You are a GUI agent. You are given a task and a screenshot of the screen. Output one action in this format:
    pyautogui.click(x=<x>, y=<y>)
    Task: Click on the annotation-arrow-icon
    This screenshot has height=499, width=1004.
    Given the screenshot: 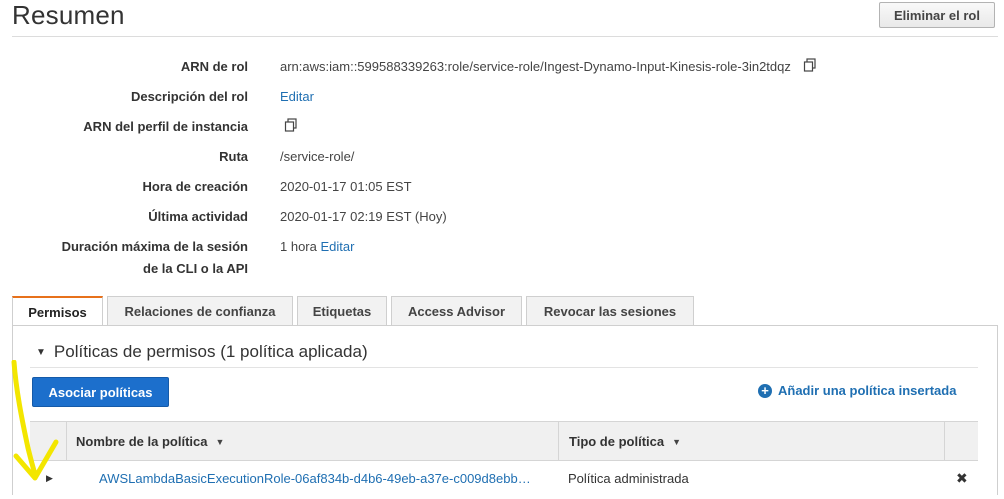 What is the action you would take?
    pyautogui.click(x=35, y=420)
    